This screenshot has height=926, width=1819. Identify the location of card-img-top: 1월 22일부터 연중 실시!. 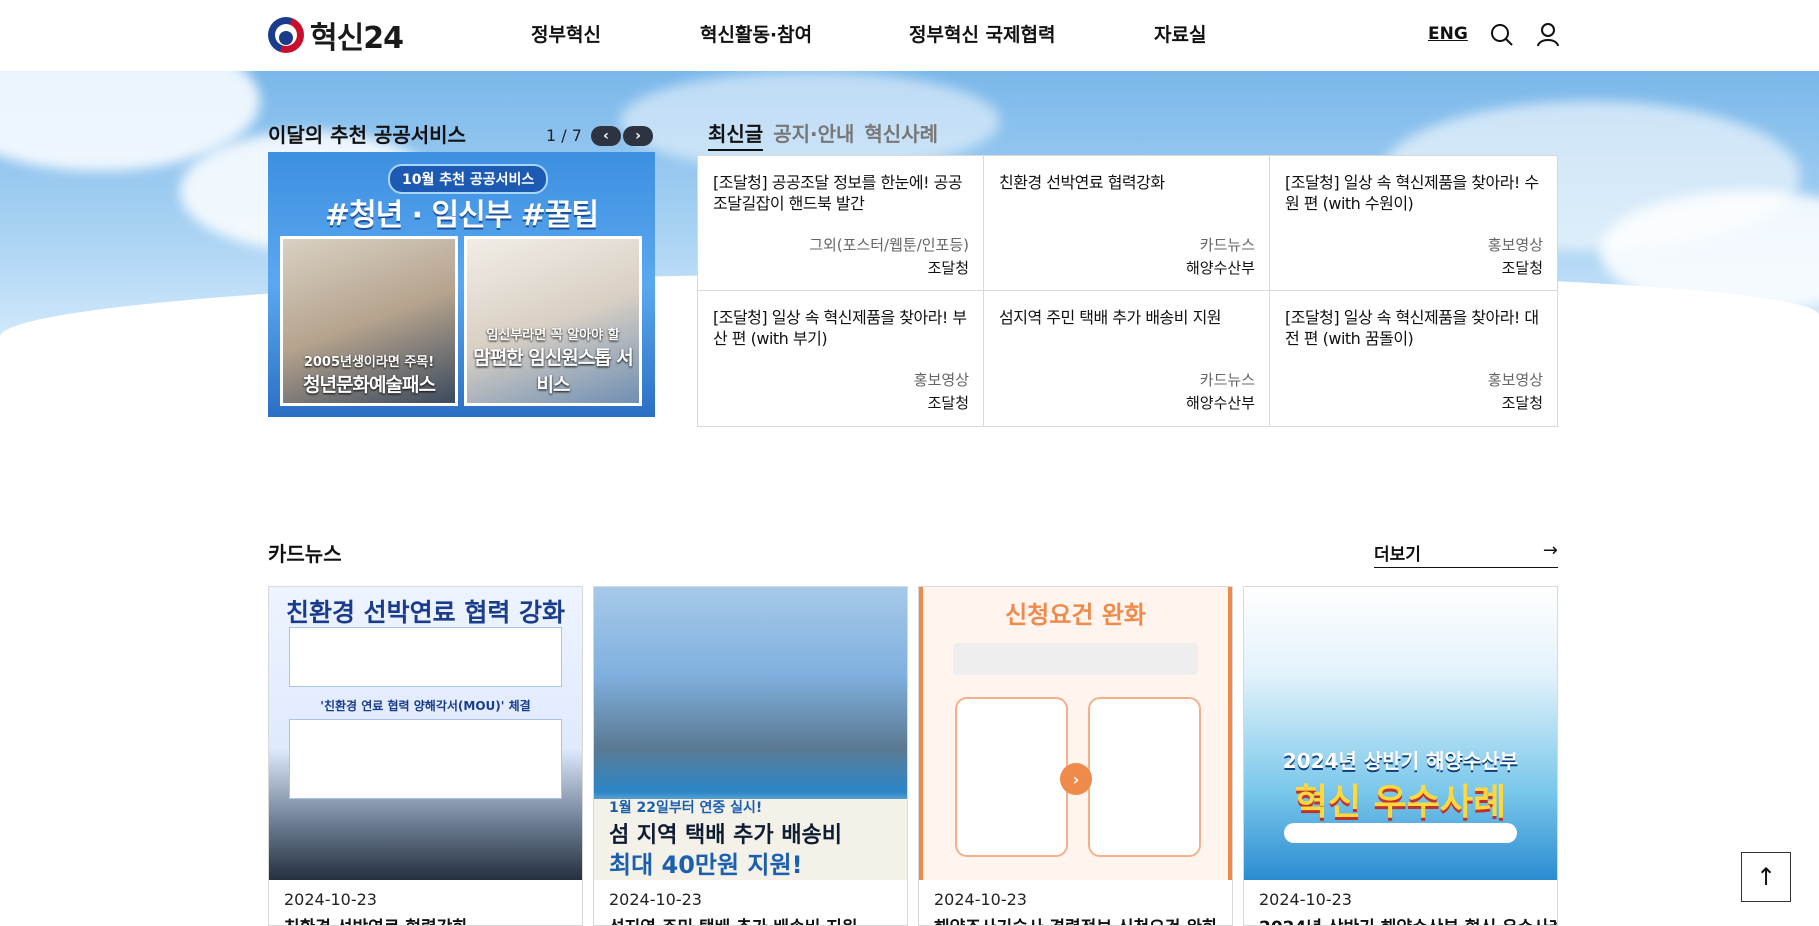
(686, 808).